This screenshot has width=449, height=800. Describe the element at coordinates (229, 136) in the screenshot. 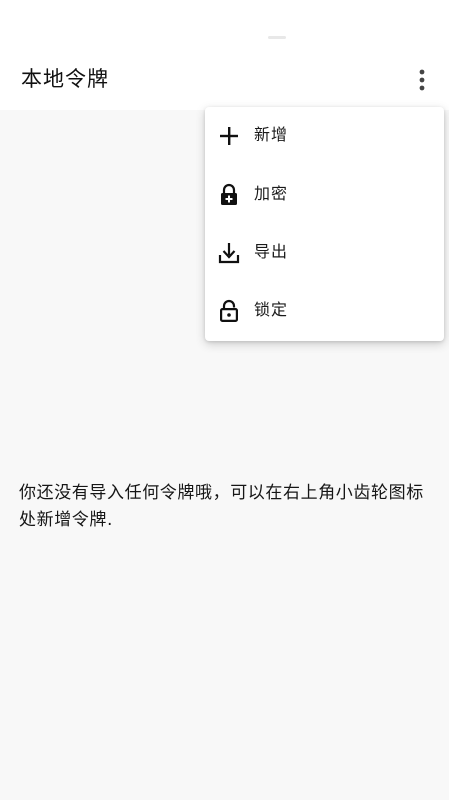

I see `plus-icon` at that location.